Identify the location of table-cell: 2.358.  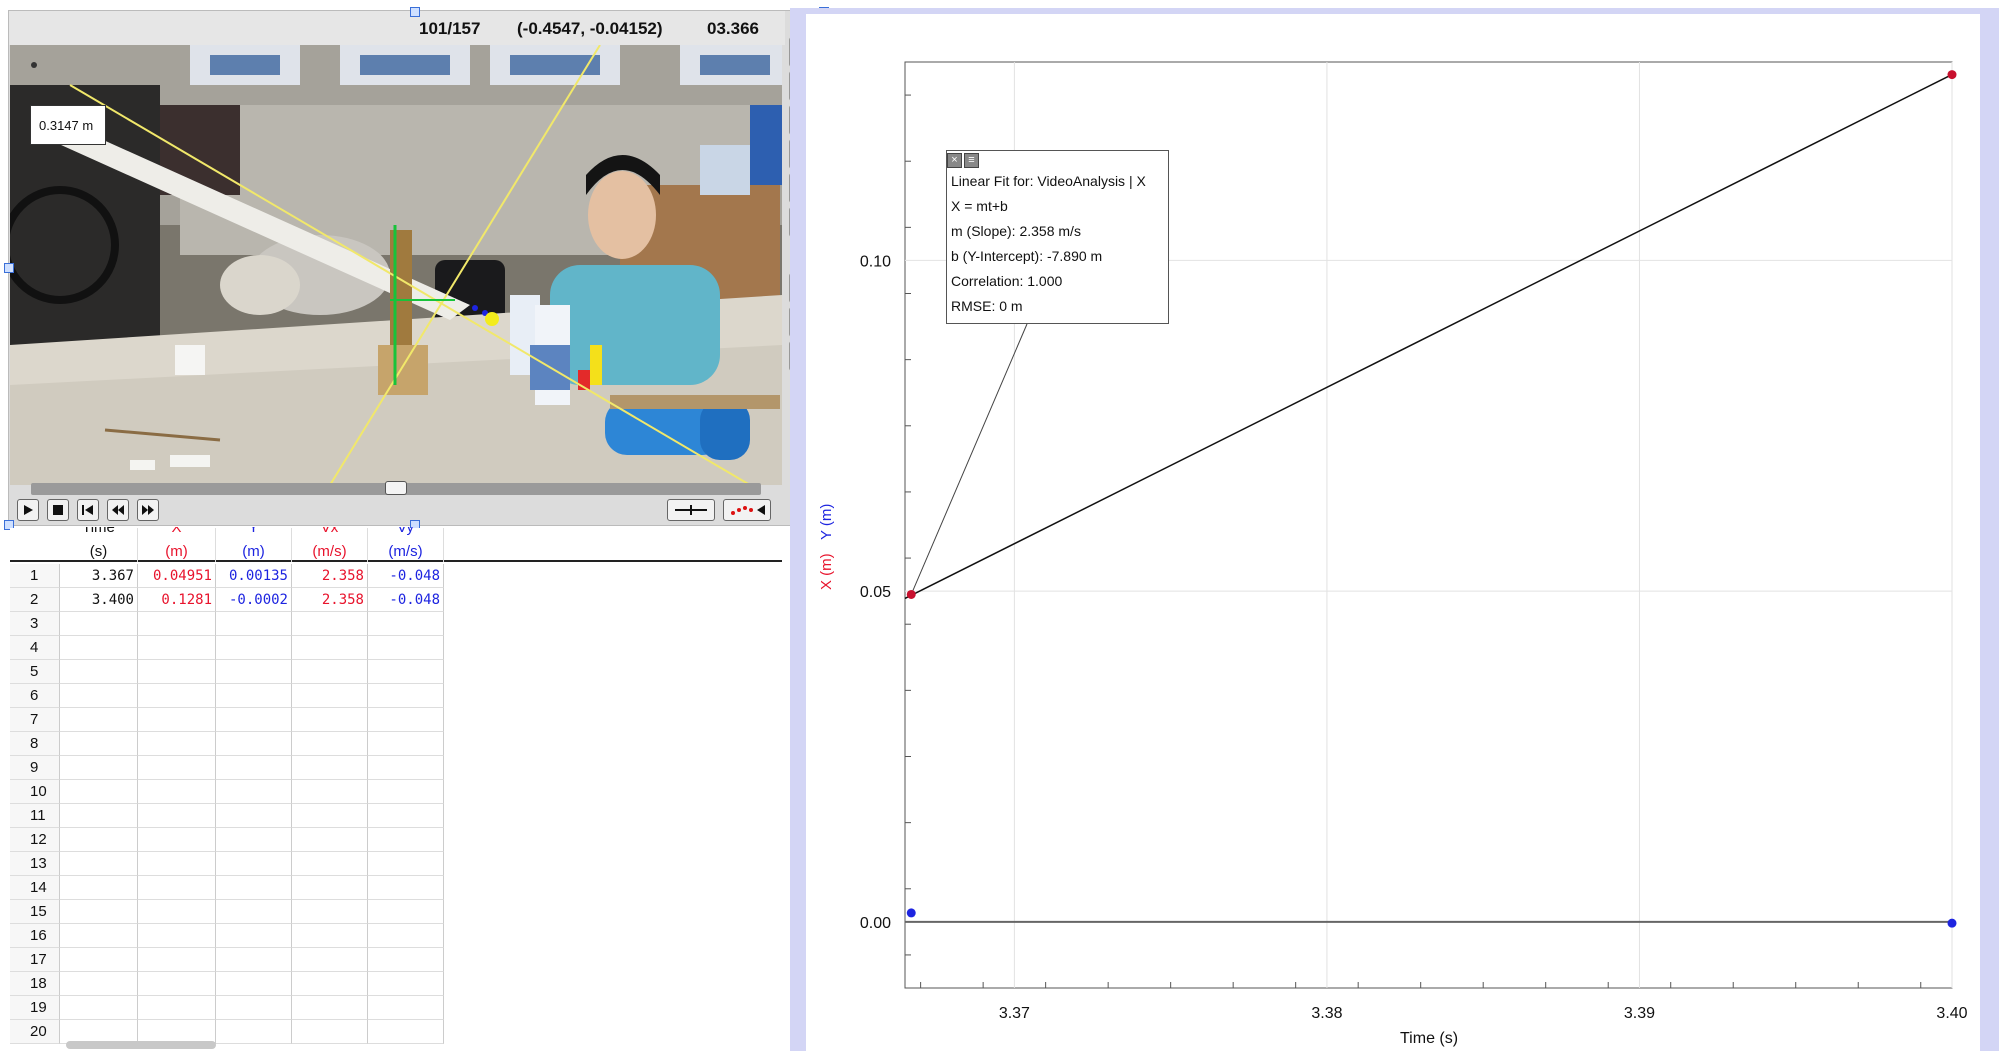
(330, 600).